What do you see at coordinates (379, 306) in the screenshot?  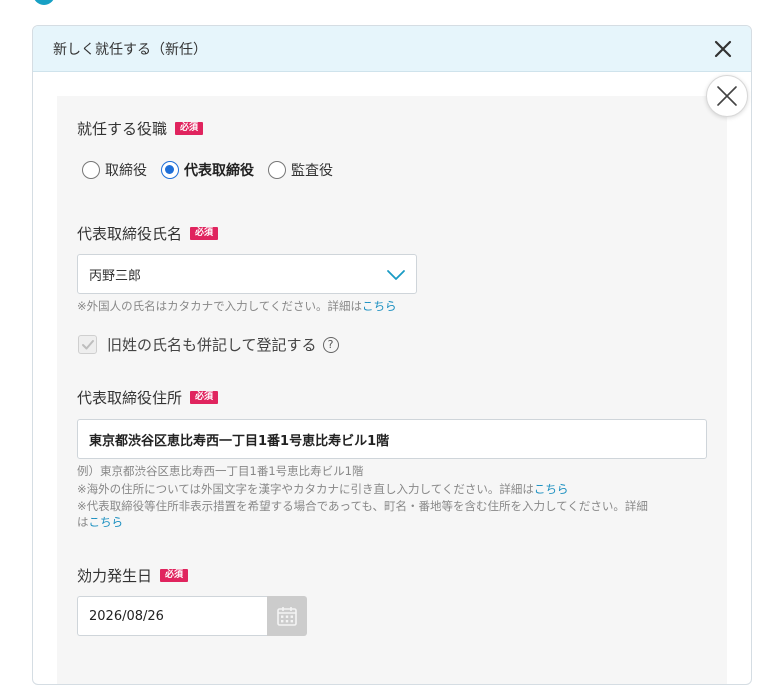 I see `name-note-link: こちら` at bounding box center [379, 306].